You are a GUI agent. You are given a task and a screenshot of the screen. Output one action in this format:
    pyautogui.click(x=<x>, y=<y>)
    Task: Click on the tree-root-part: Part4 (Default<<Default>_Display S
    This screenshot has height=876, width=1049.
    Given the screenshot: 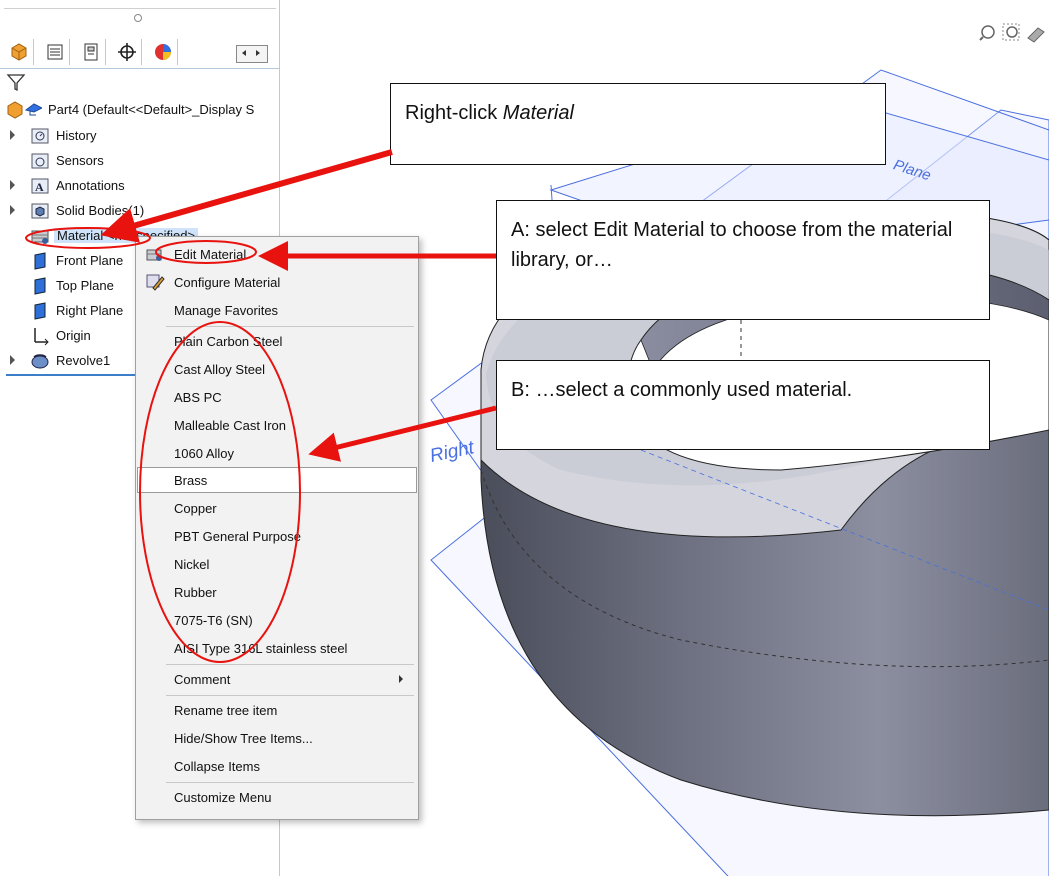 What is the action you would take?
    pyautogui.click(x=140, y=110)
    